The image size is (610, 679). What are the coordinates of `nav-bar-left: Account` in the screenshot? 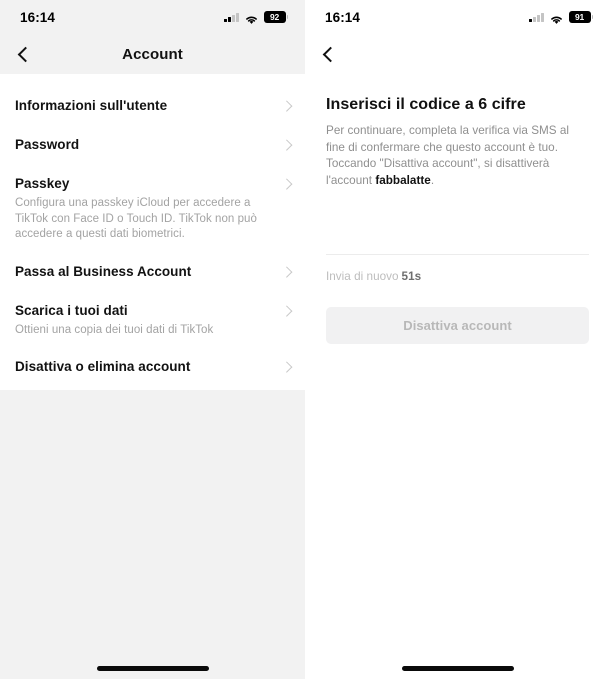 It's located at (152, 54).